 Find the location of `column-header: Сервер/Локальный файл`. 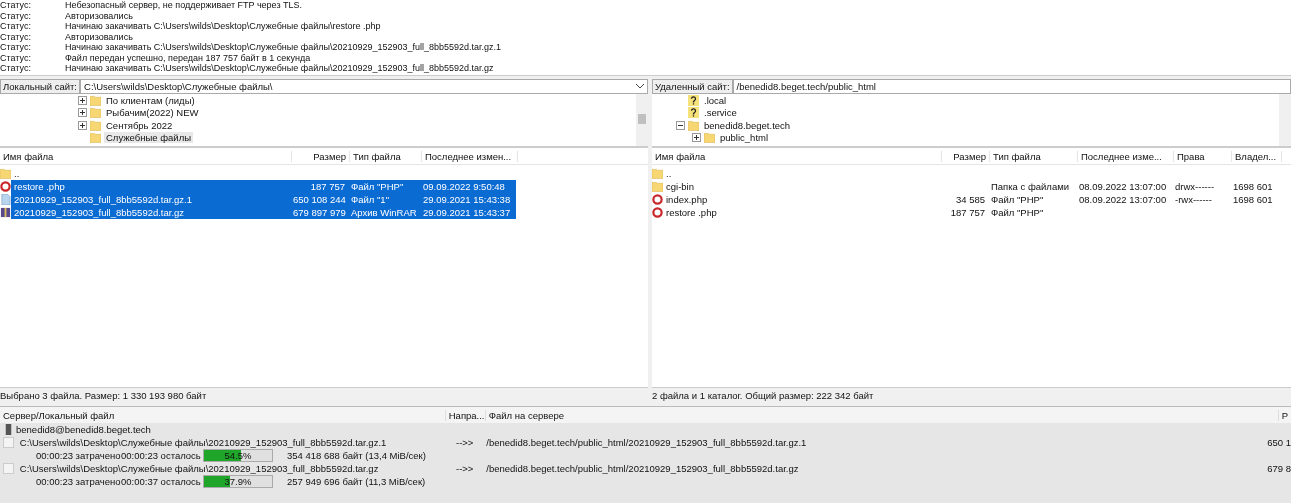

column-header: Сервер/Локальный файл is located at coordinates (223, 415).